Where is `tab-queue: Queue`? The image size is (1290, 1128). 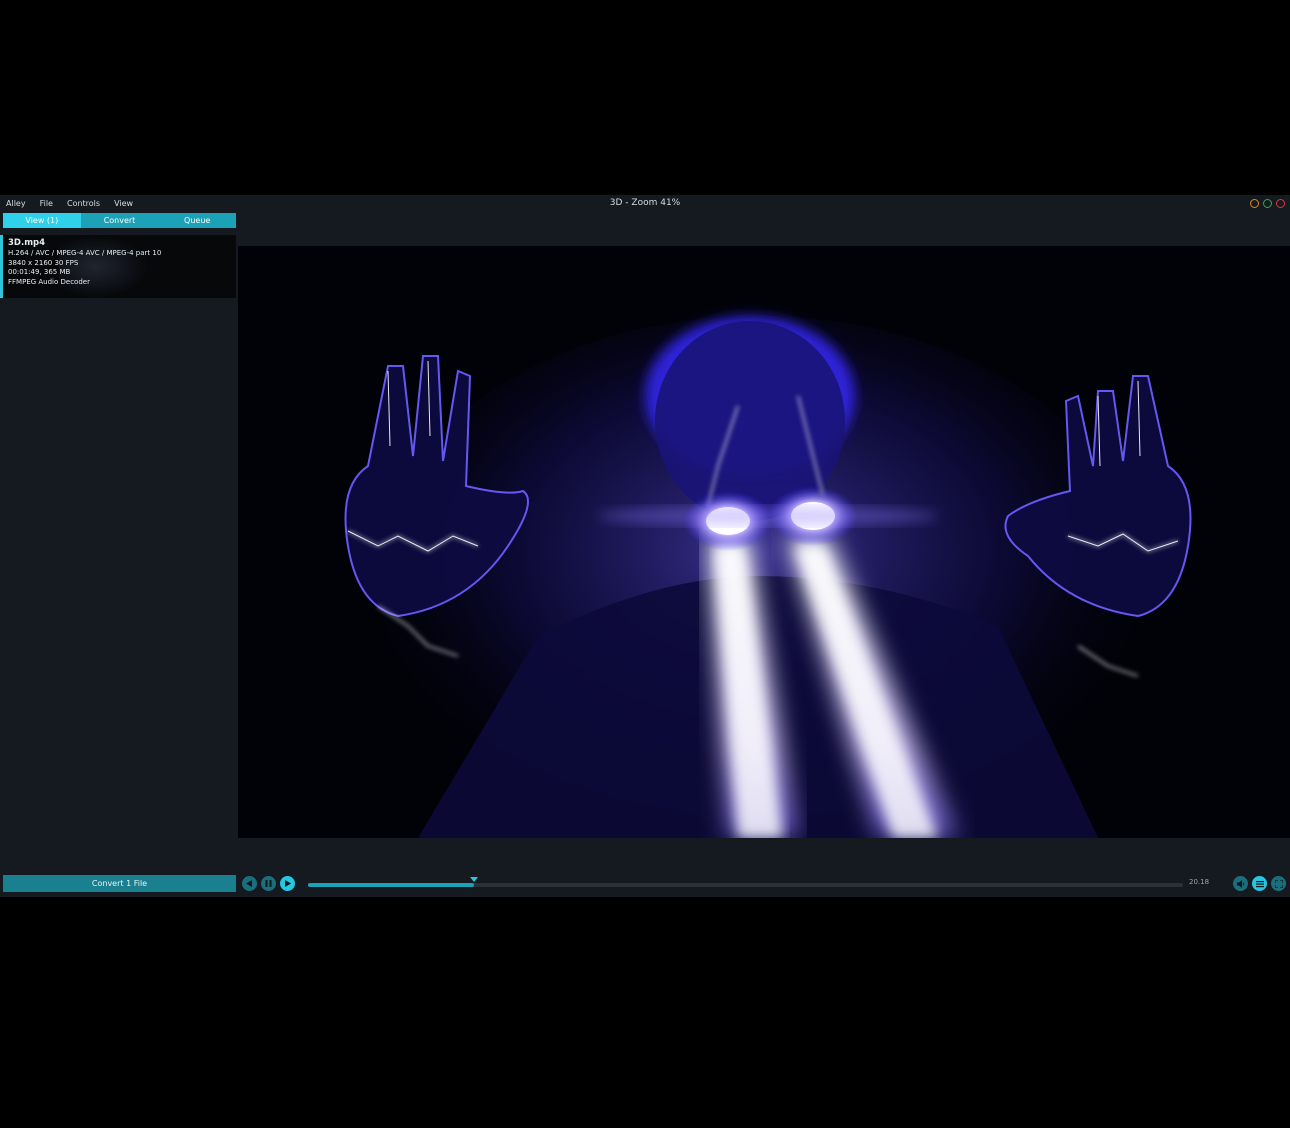
tab-queue: Queue is located at coordinates (197, 220).